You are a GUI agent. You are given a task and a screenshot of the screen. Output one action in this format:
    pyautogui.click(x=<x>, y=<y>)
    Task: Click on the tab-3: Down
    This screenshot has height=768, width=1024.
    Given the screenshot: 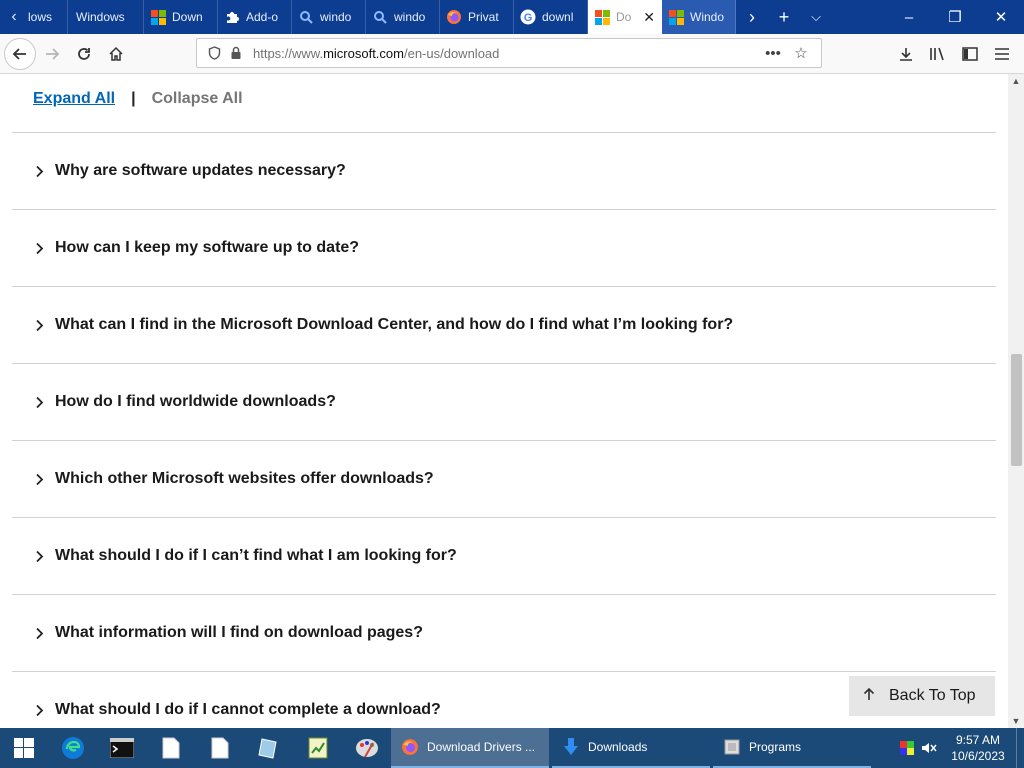 What is the action you would take?
    pyautogui.click(x=181, y=17)
    